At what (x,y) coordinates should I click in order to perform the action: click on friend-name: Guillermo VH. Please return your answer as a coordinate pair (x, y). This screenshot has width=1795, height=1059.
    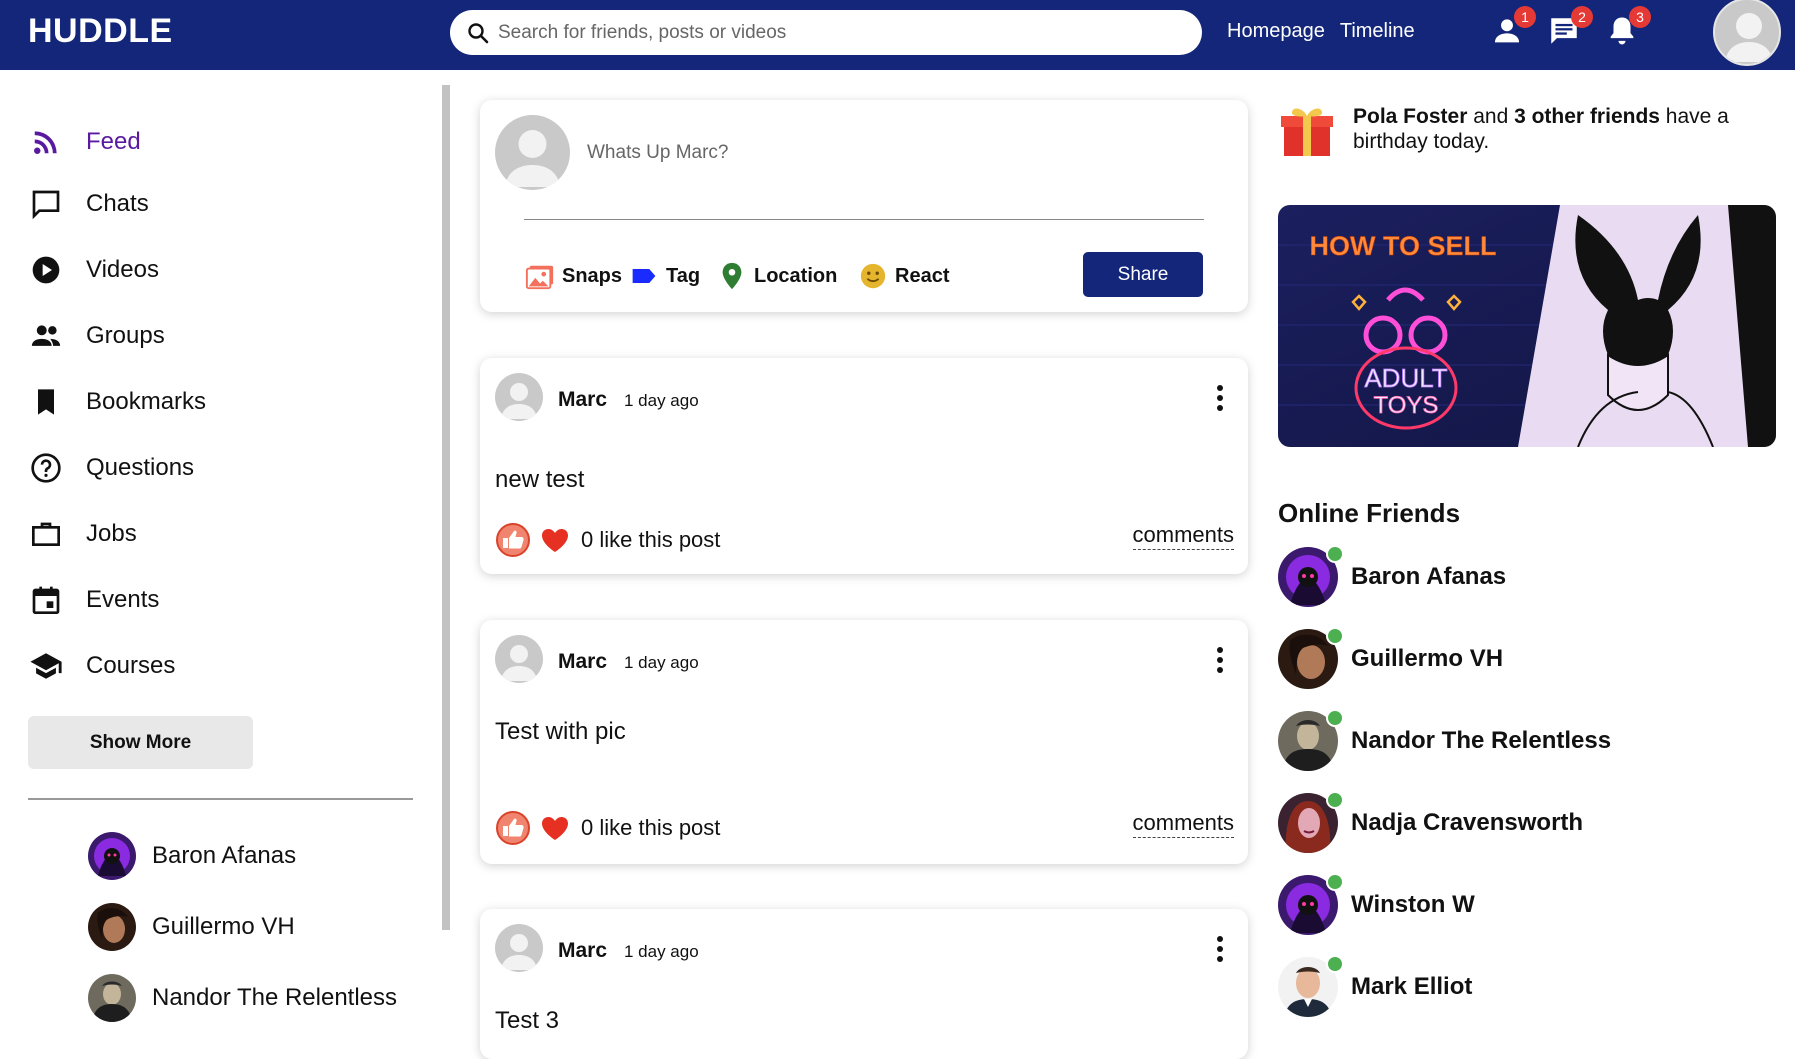
    Looking at the image, I should click on (223, 926).